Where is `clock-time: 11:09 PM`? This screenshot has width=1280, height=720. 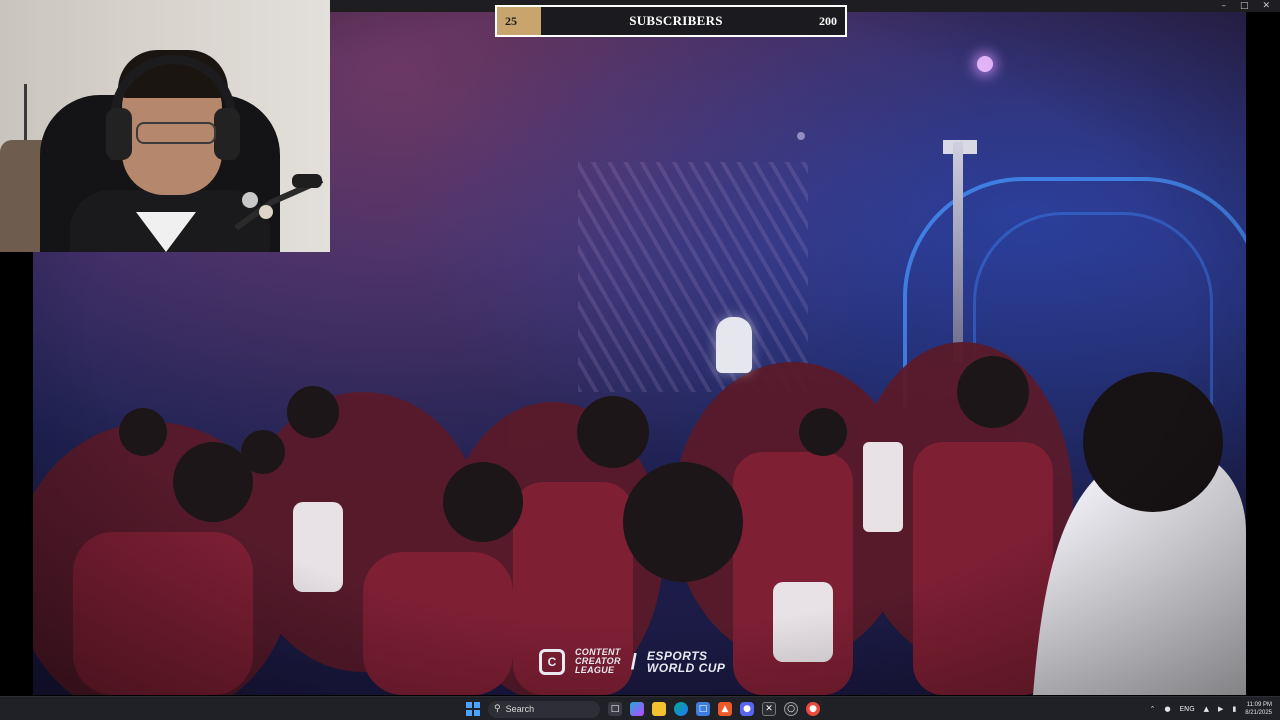
clock-time: 11:09 PM is located at coordinates (1259, 705).